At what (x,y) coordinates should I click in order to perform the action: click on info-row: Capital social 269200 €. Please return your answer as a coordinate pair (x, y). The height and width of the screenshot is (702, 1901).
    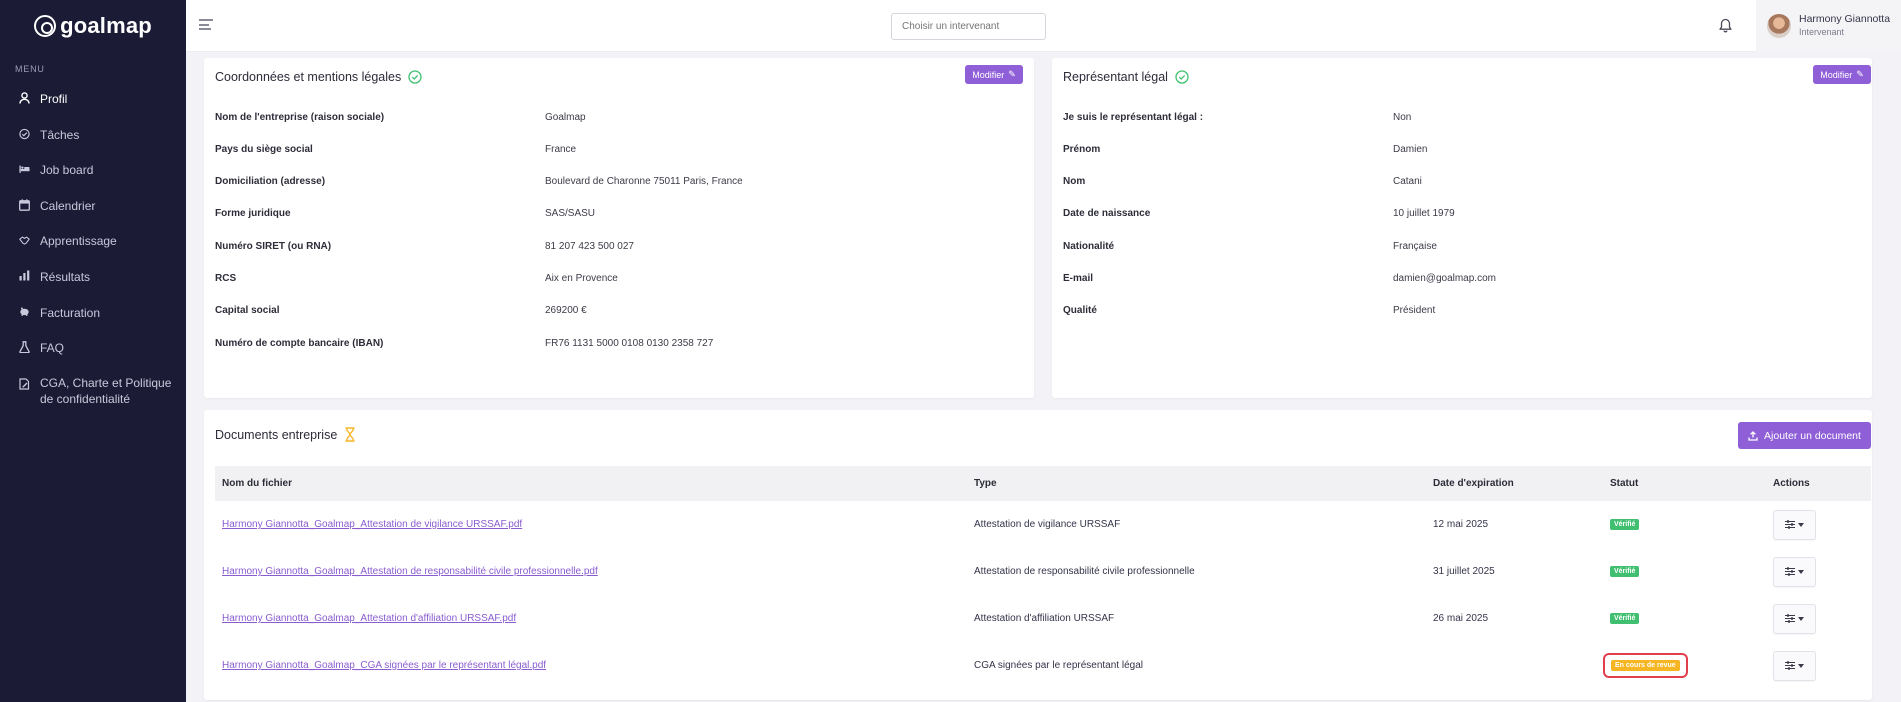
    Looking at the image, I should click on (615, 311).